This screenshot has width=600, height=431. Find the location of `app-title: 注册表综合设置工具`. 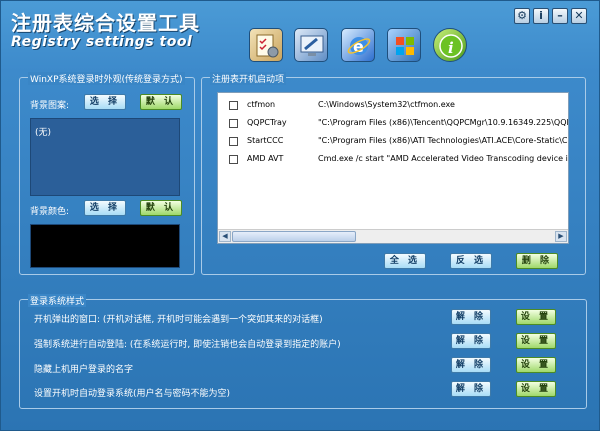

app-title: 注册表综合设置工具 is located at coordinates (105, 23).